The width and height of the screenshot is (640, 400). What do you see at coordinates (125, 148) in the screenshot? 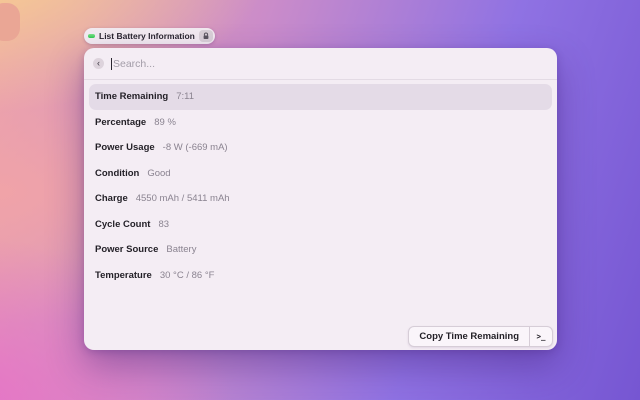
I see `item-label: Power Usage` at bounding box center [125, 148].